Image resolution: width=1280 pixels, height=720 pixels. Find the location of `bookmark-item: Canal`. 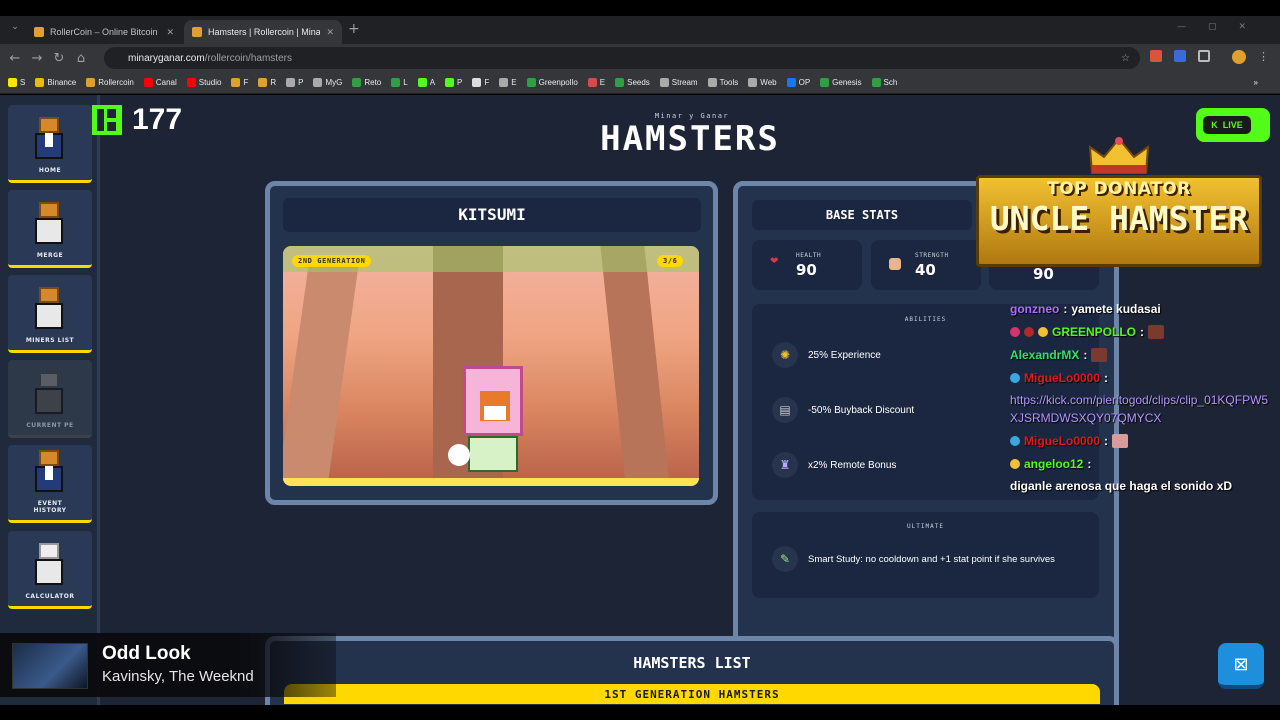

bookmark-item: Canal is located at coordinates (160, 82).